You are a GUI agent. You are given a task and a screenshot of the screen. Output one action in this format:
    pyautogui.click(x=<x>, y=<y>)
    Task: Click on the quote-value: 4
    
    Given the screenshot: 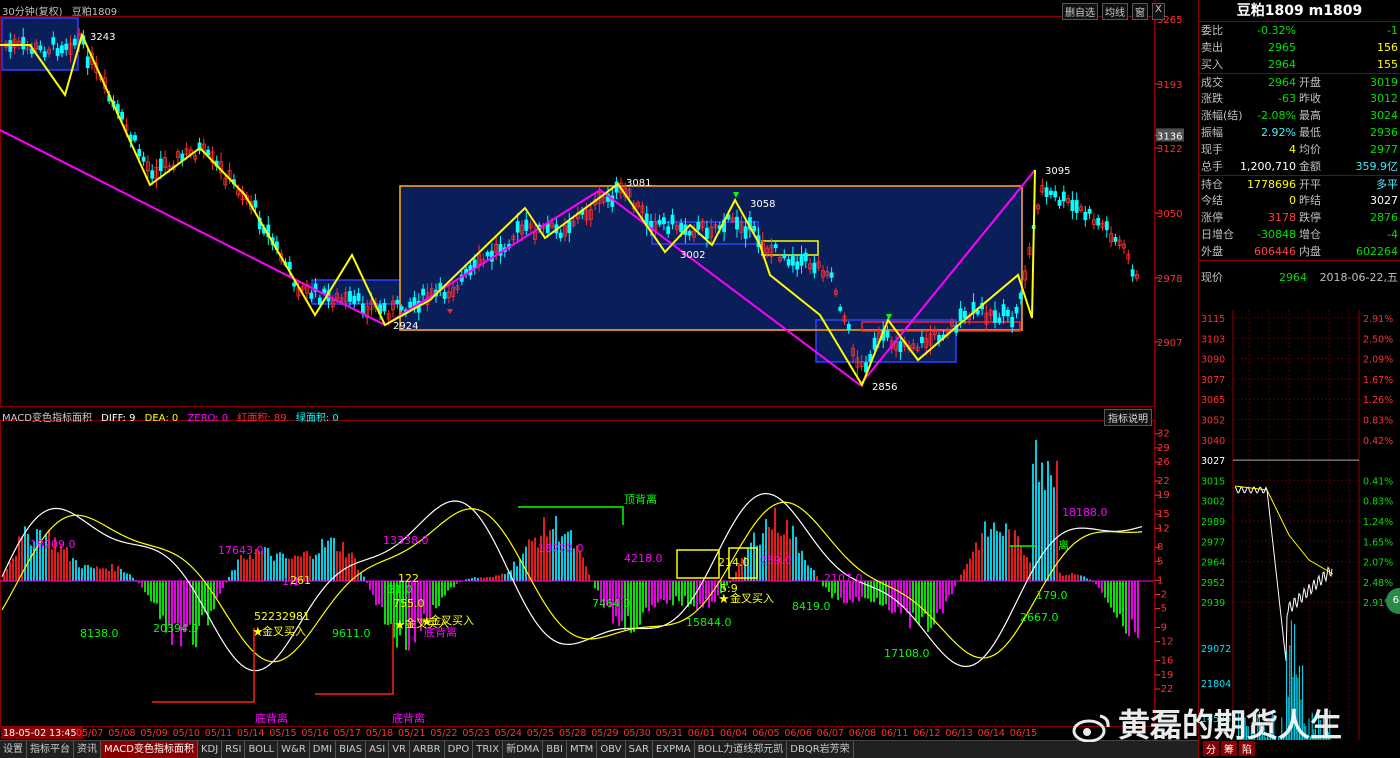 What is the action you would take?
    pyautogui.click(x=1292, y=149)
    